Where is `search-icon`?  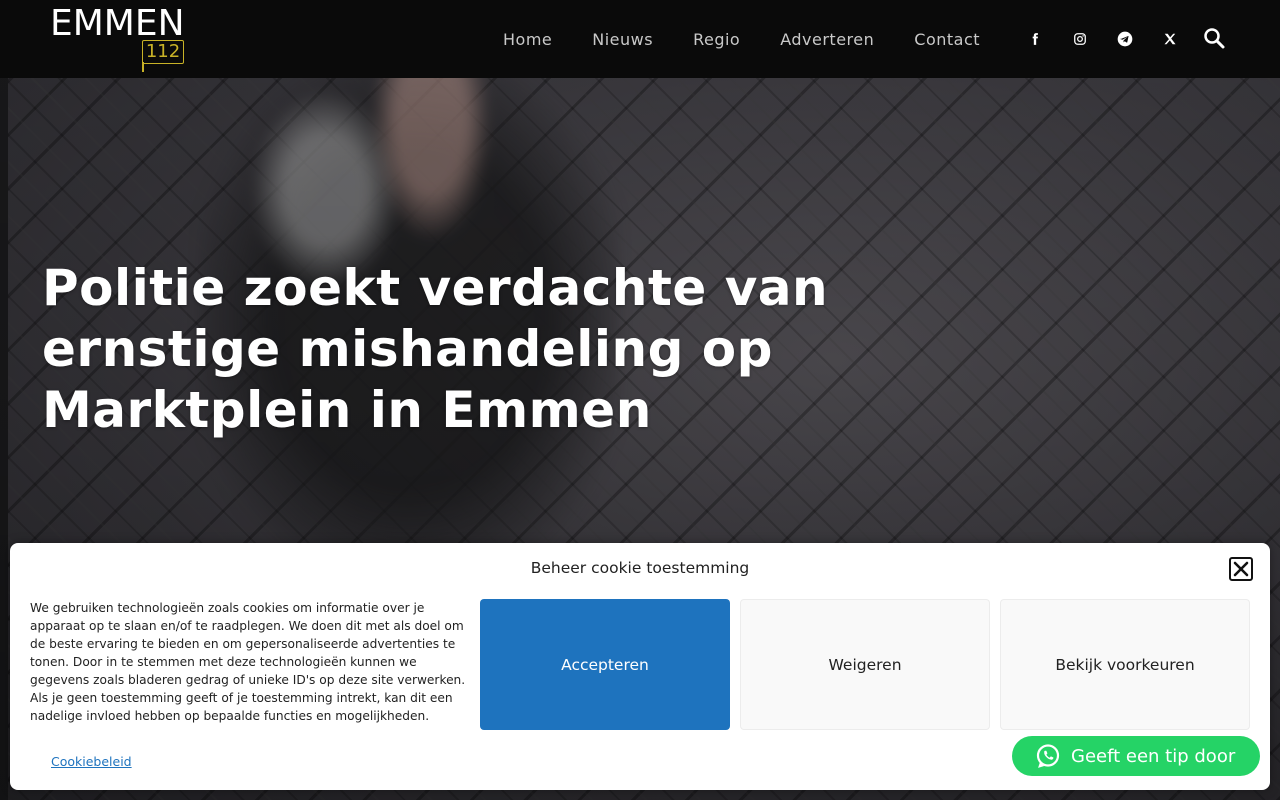 search-icon is located at coordinates (1215, 39).